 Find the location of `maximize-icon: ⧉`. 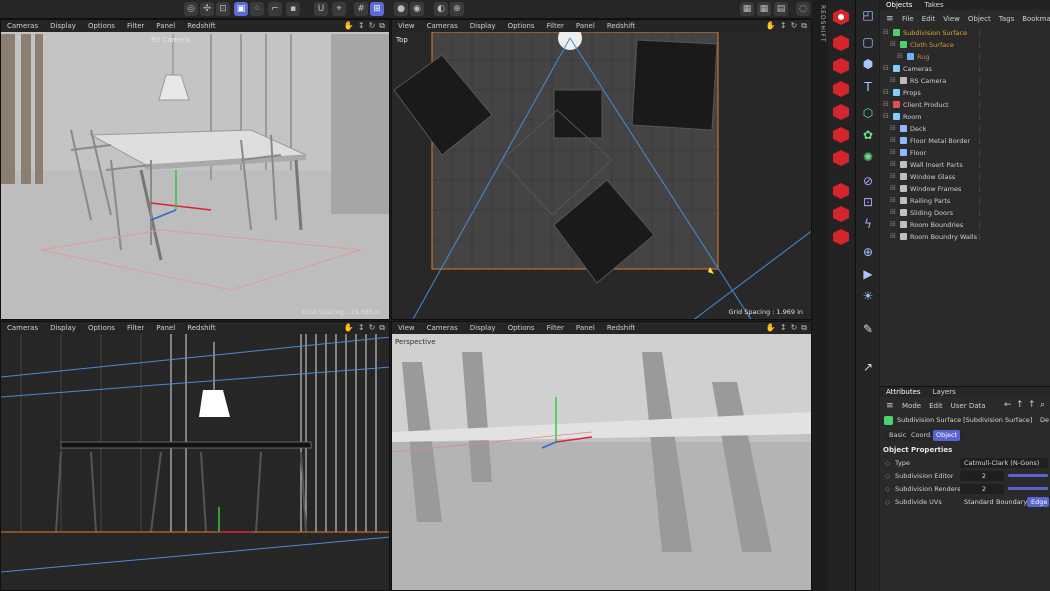

maximize-icon: ⧉ is located at coordinates (382, 328).